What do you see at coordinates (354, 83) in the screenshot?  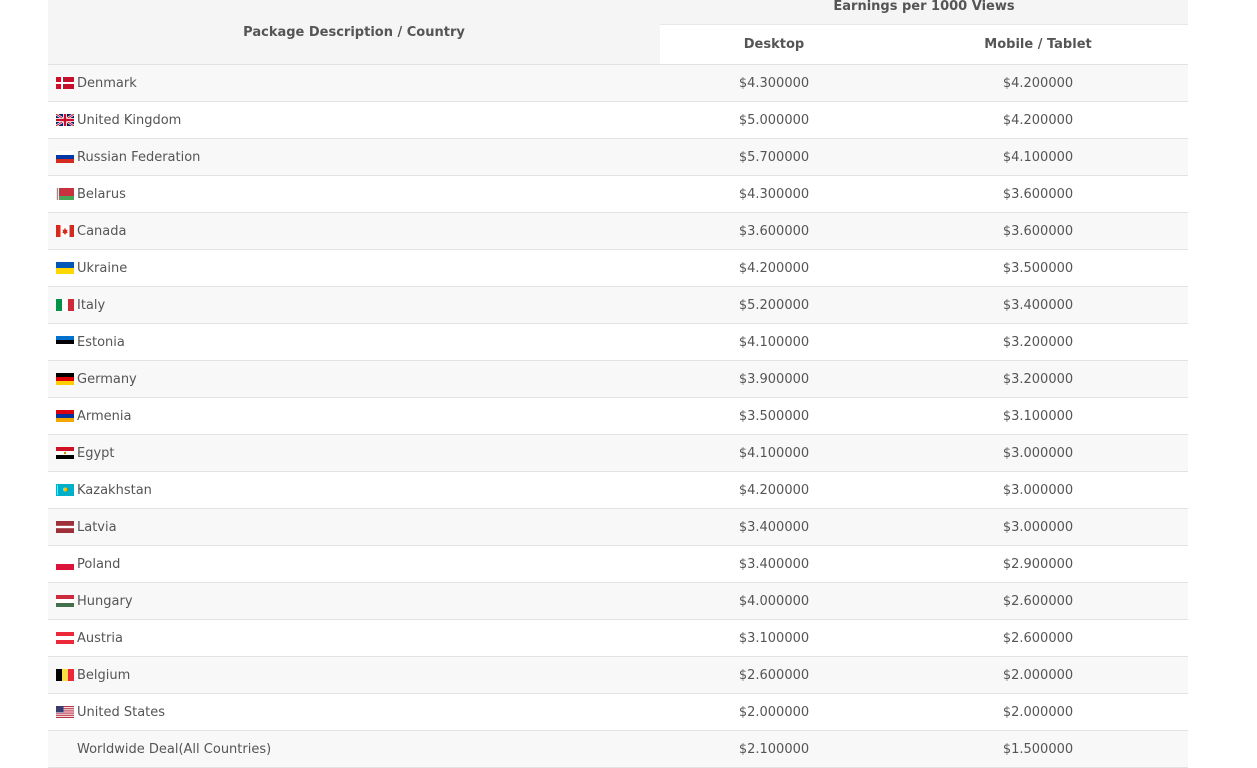 I see `country-cell: Denmark` at bounding box center [354, 83].